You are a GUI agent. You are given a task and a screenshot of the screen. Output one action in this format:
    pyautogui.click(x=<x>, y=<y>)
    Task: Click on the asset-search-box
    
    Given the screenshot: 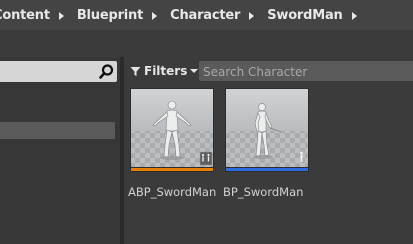 What is the action you would take?
    pyautogui.click(x=306, y=71)
    